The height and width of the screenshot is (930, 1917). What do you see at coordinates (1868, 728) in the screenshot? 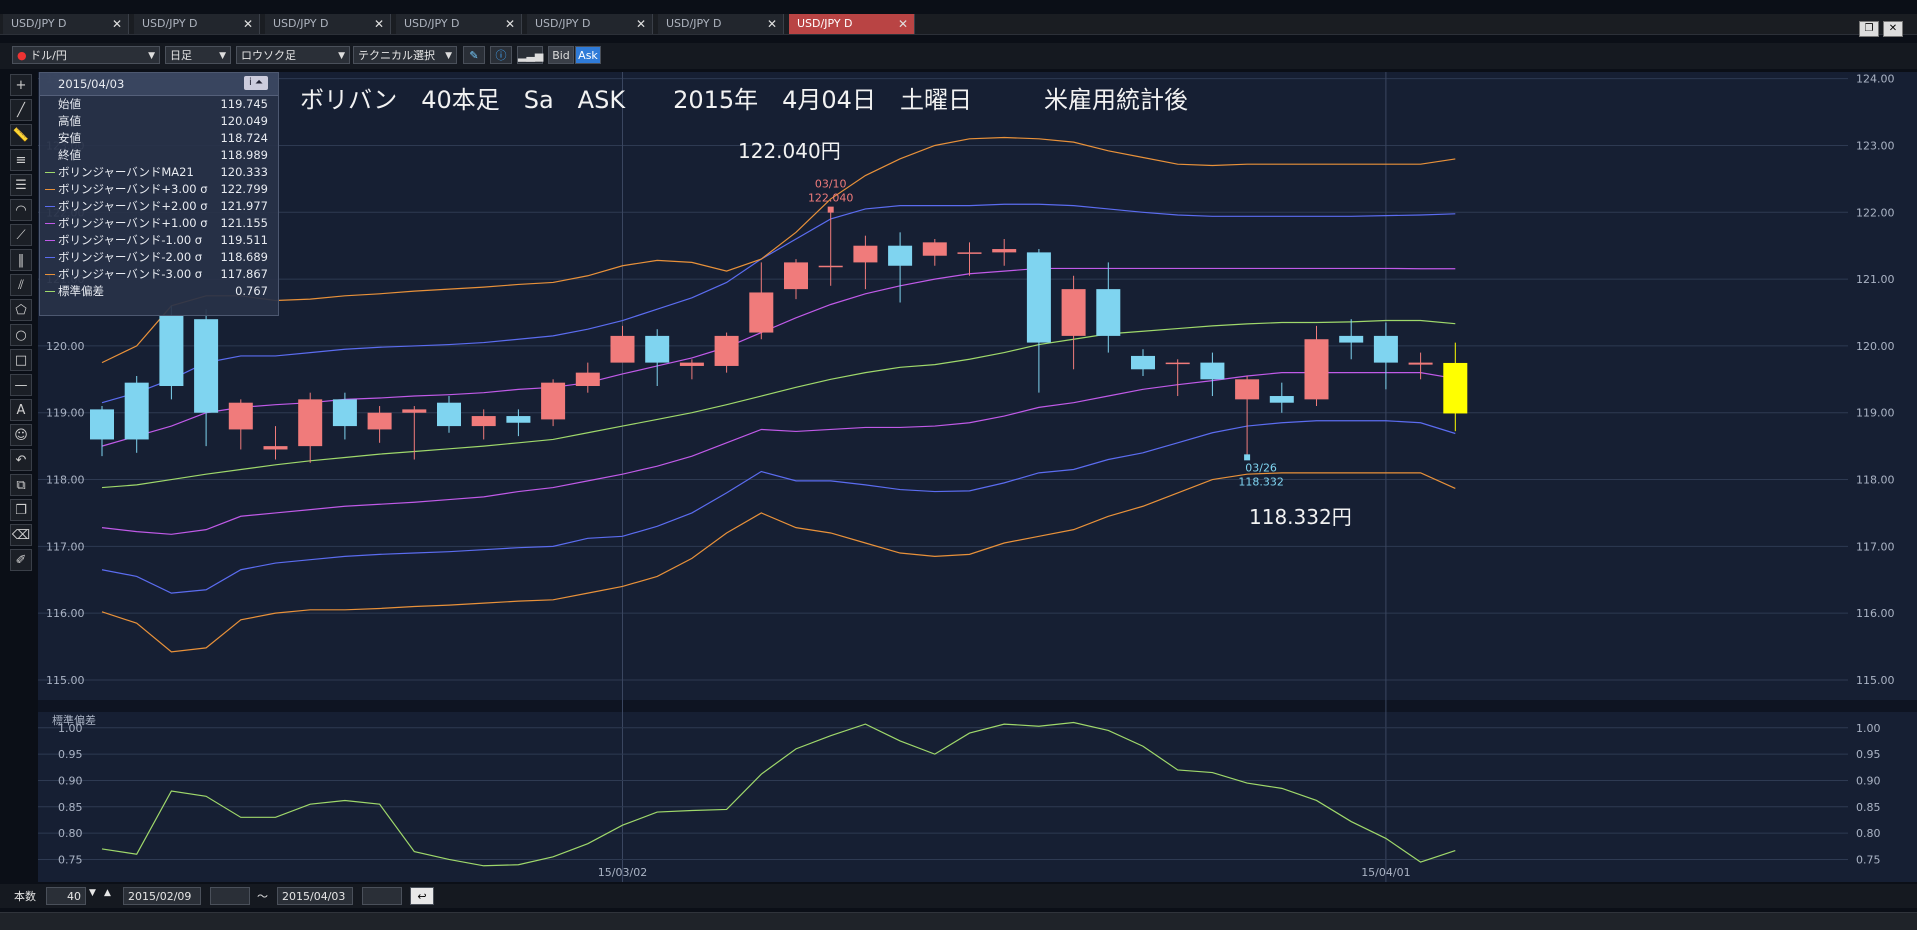
I see `stddev-tick-label: 1.00` at bounding box center [1868, 728].